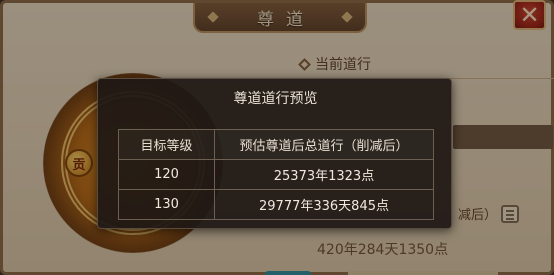  I want to click on total-cell: 29777年336天845点, so click(324, 204).